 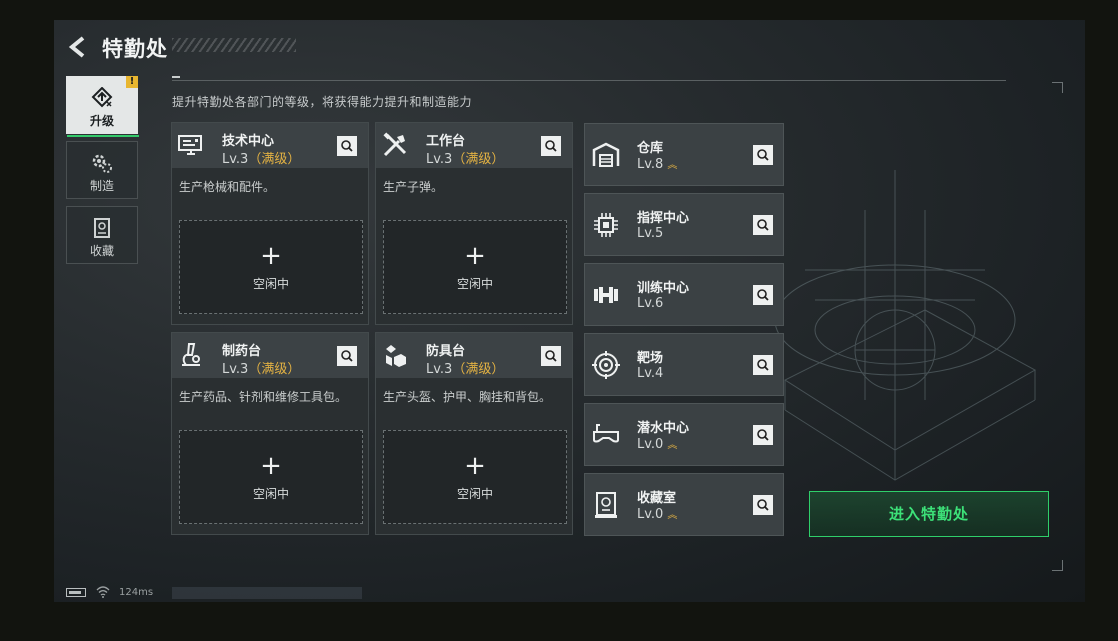 I want to click on facility-name: 靶场, so click(x=650, y=358).